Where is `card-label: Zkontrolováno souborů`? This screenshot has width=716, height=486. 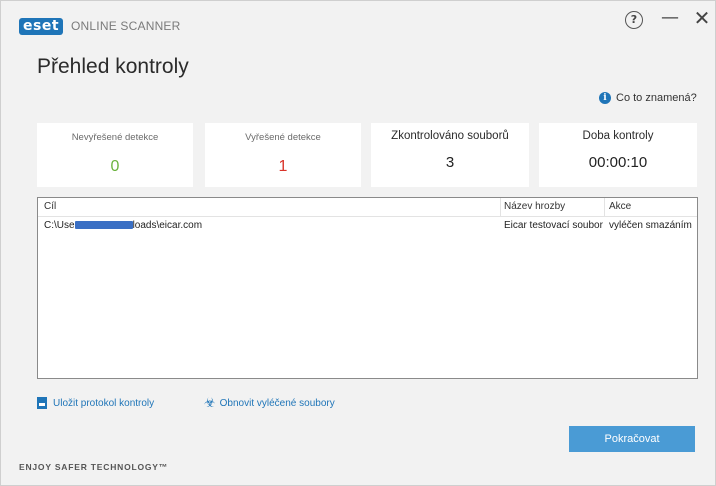
card-label: Zkontrolováno souborů is located at coordinates (450, 136).